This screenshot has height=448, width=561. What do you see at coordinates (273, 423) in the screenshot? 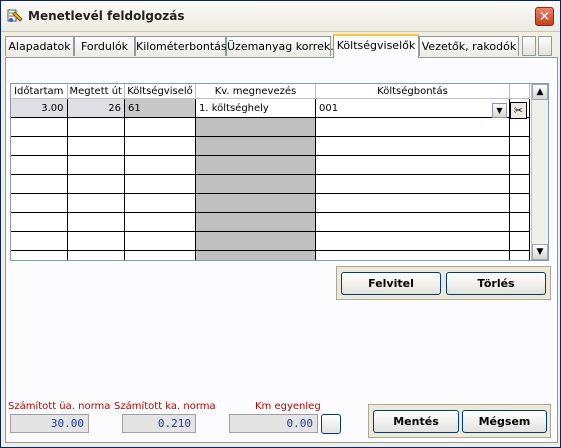
I see `km-egyenleg-value: 0.00` at bounding box center [273, 423].